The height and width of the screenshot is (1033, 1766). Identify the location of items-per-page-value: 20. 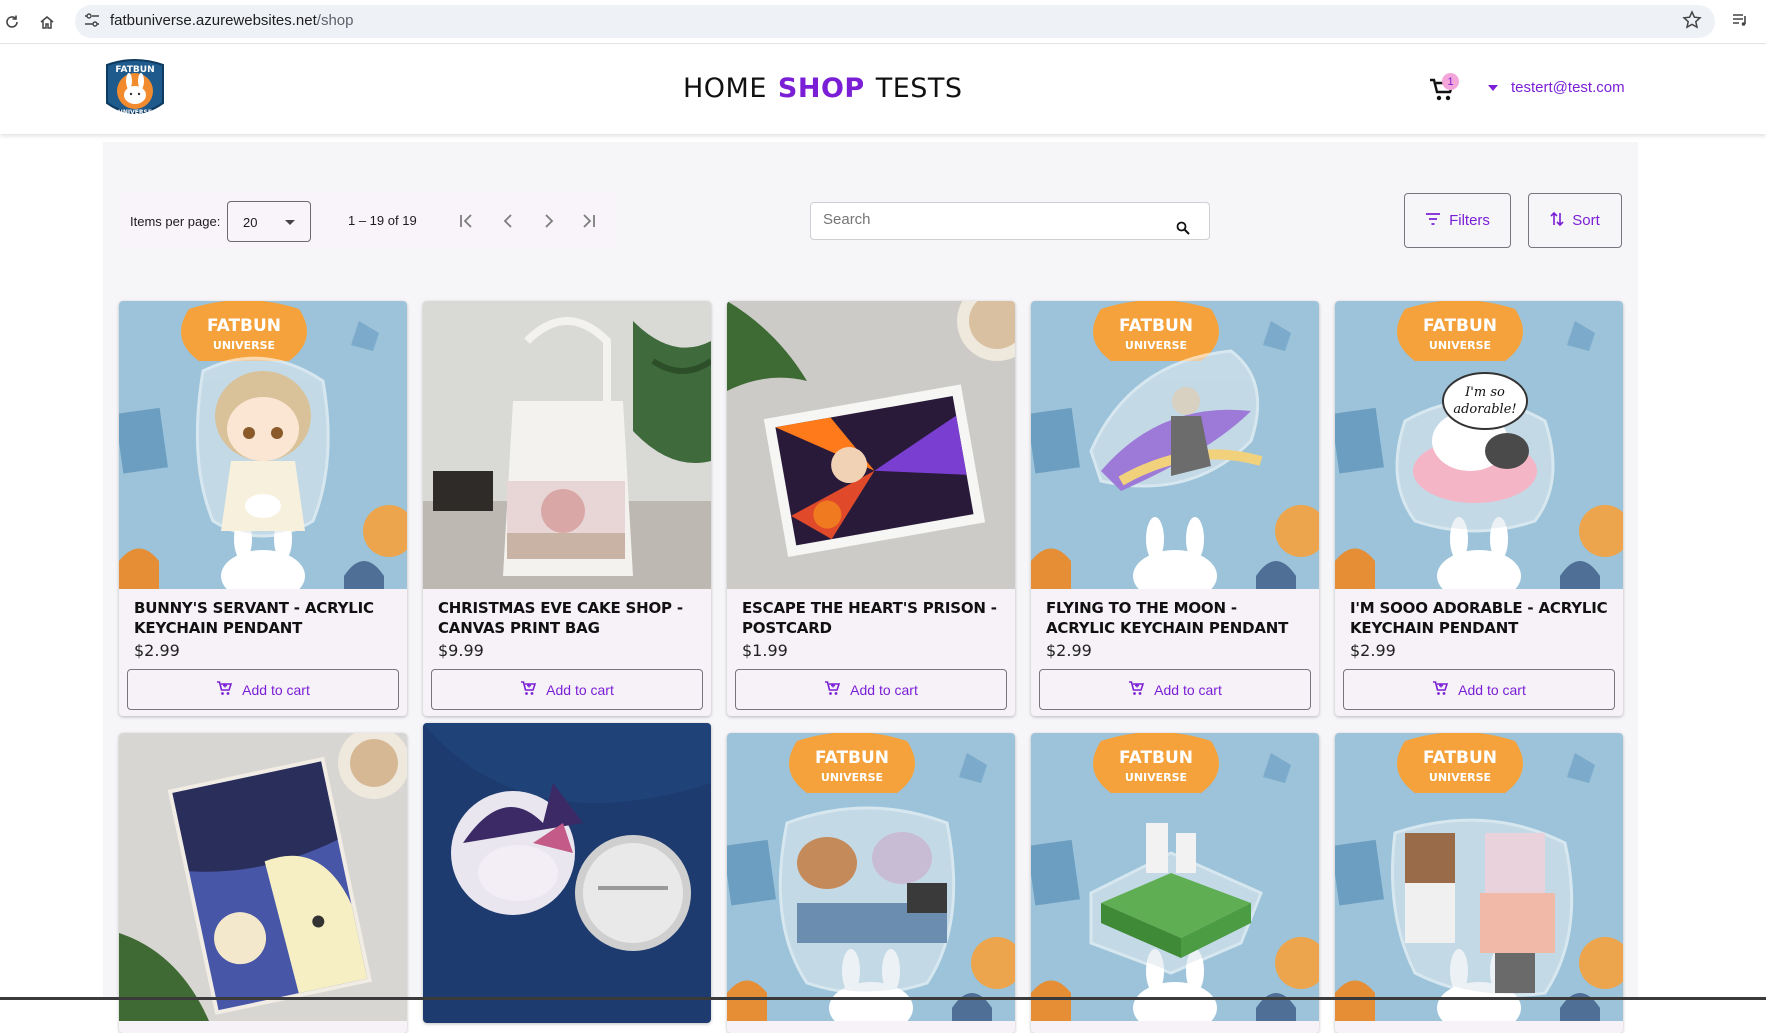
(250, 222).